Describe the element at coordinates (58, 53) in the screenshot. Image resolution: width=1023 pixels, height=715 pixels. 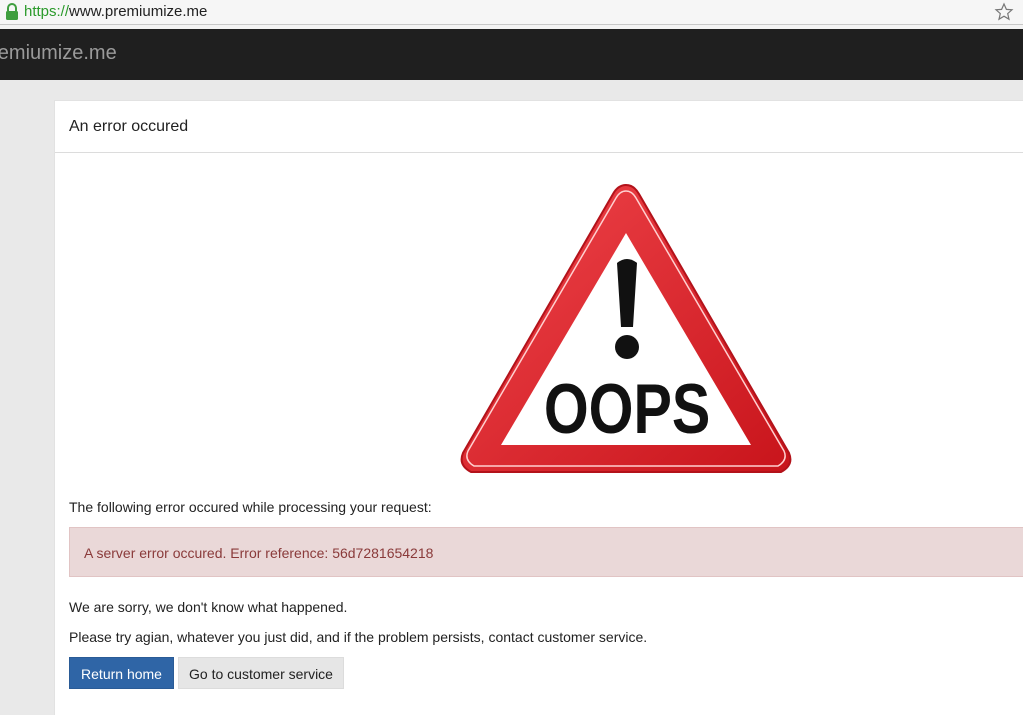
I see `site-brand: premiumize.me` at that location.